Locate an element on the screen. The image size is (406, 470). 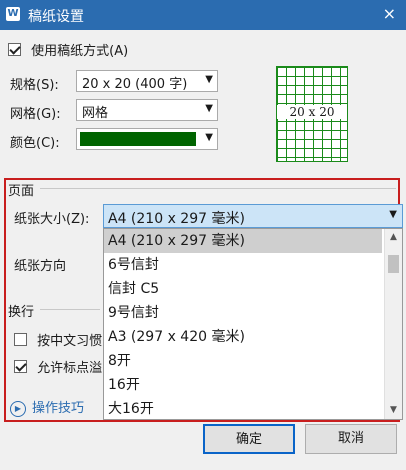
spec-select: 20 x 20 (400 字) ▼ is located at coordinates (147, 81).